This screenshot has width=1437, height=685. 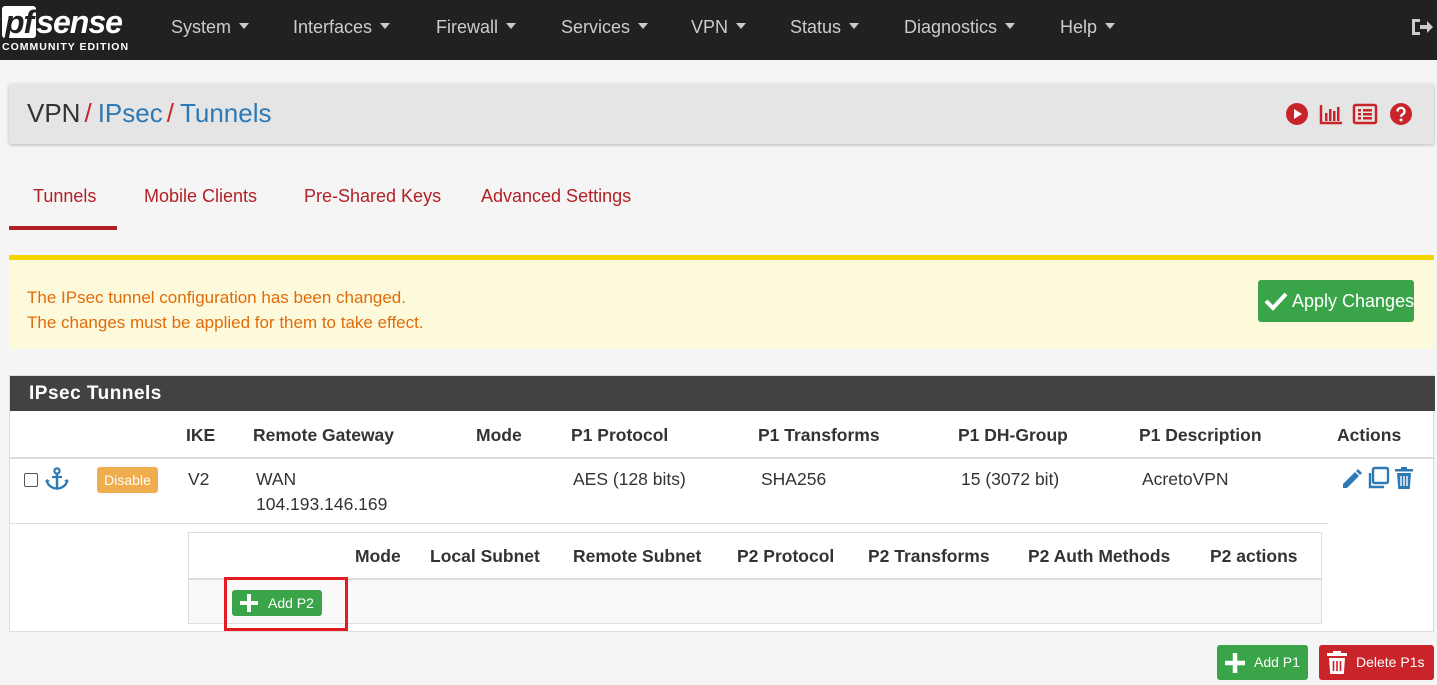 I want to click on col-mode: Mode, so click(x=499, y=435).